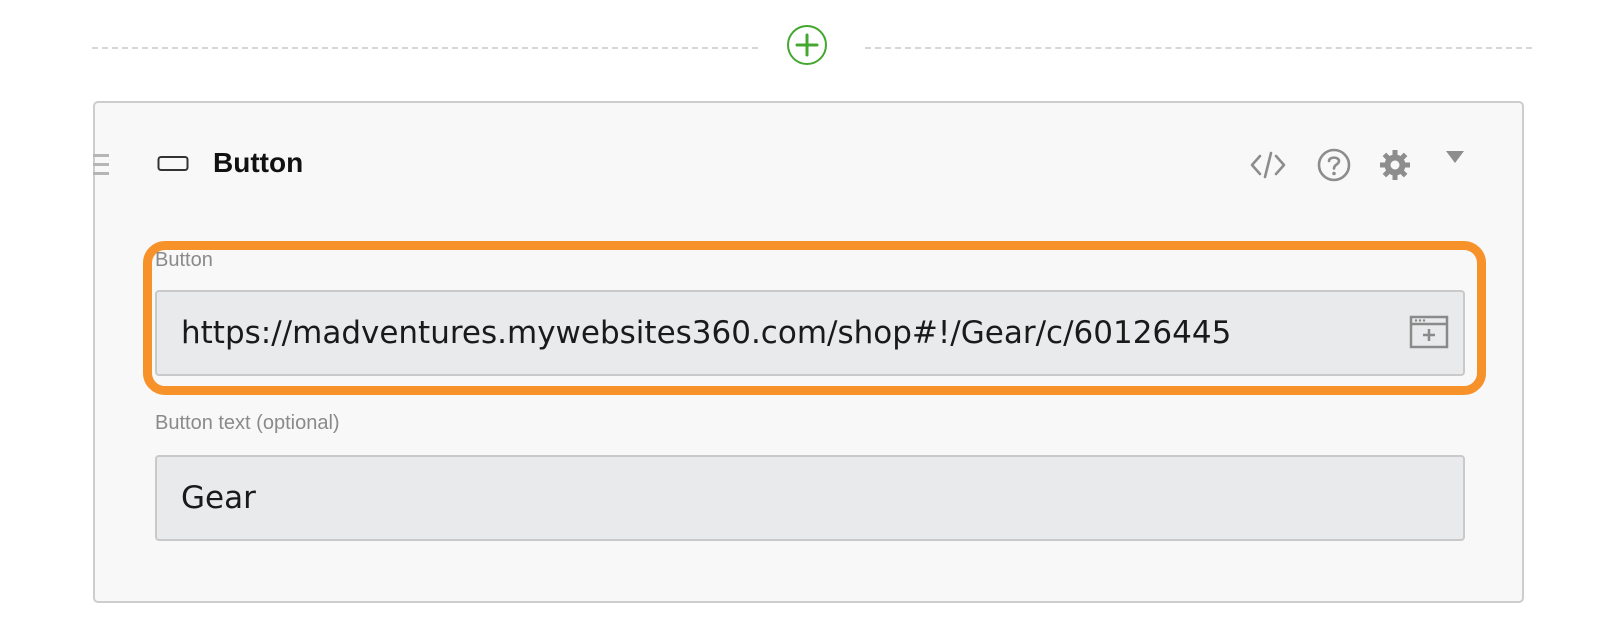  I want to click on block-title: Button, so click(258, 162).